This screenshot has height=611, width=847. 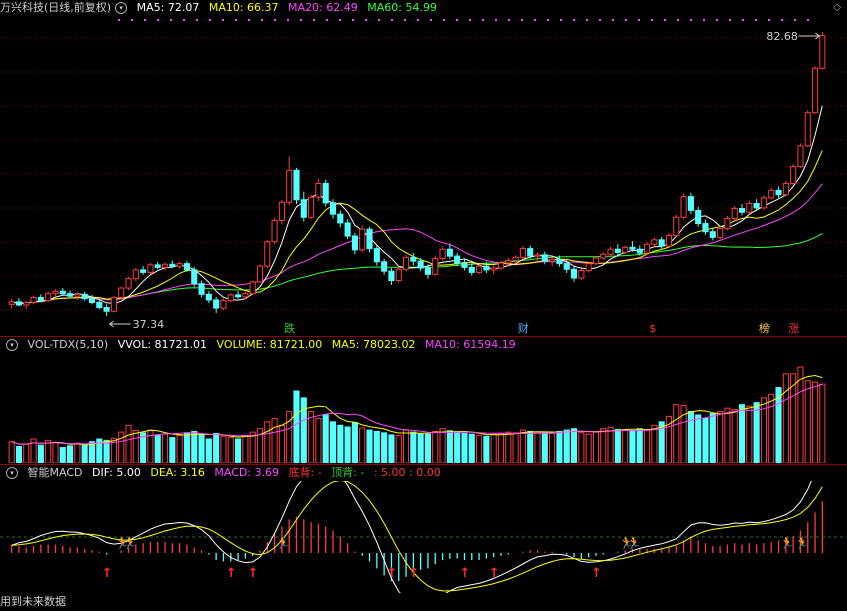 What do you see at coordinates (342, 7) in the screenshot?
I see `ma20-value: 62.49` at bounding box center [342, 7].